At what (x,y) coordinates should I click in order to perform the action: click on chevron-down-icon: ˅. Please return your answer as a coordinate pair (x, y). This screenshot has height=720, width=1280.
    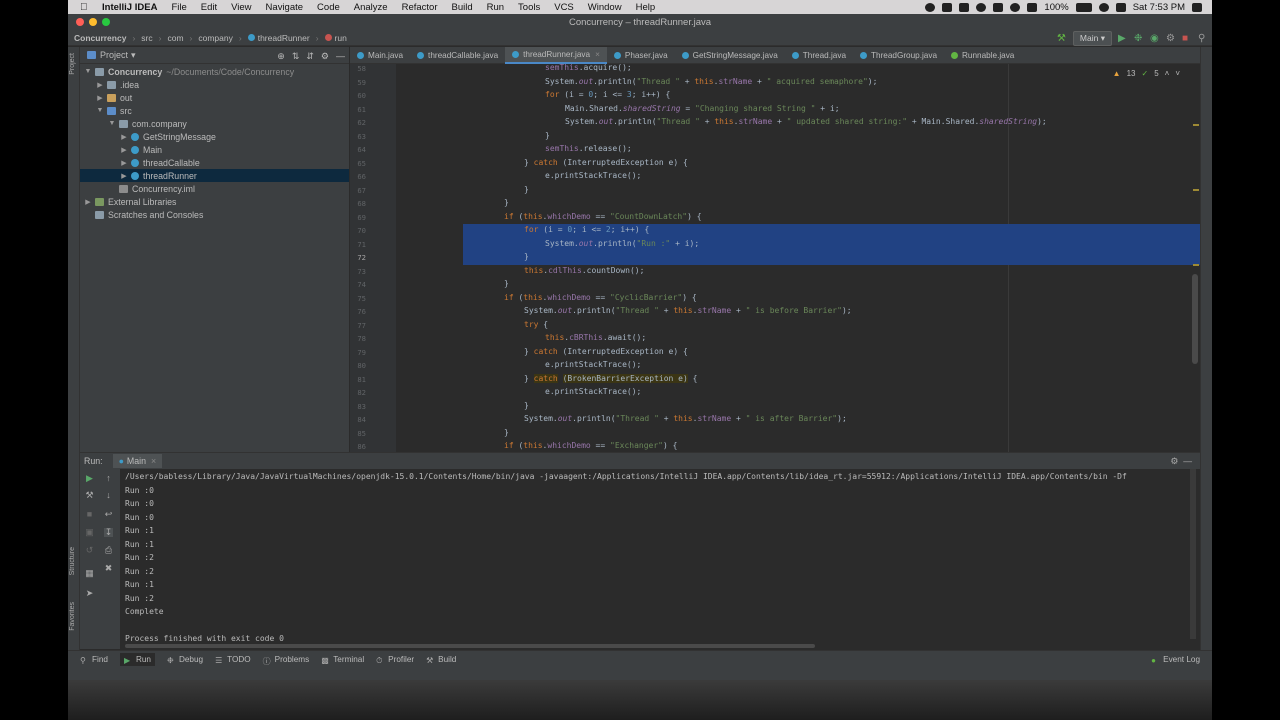
    Looking at the image, I should click on (1177, 73).